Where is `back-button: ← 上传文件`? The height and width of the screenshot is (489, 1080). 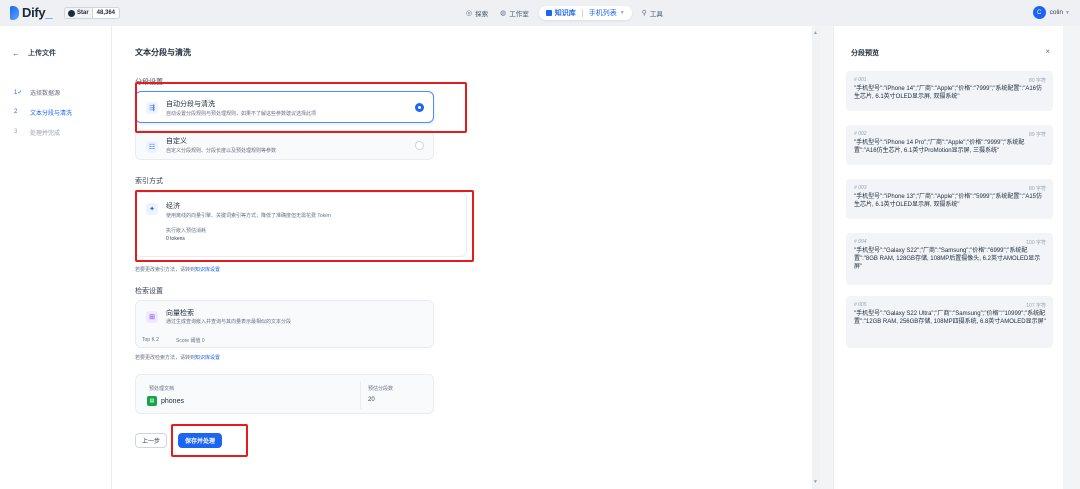
back-button: ← 上传文件 is located at coordinates (34, 53).